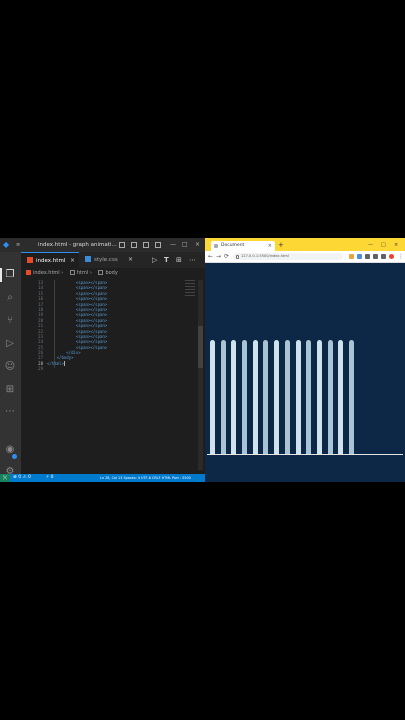  What do you see at coordinates (179, 260) in the screenshot?
I see `split-editor-icon: ⊞` at bounding box center [179, 260].